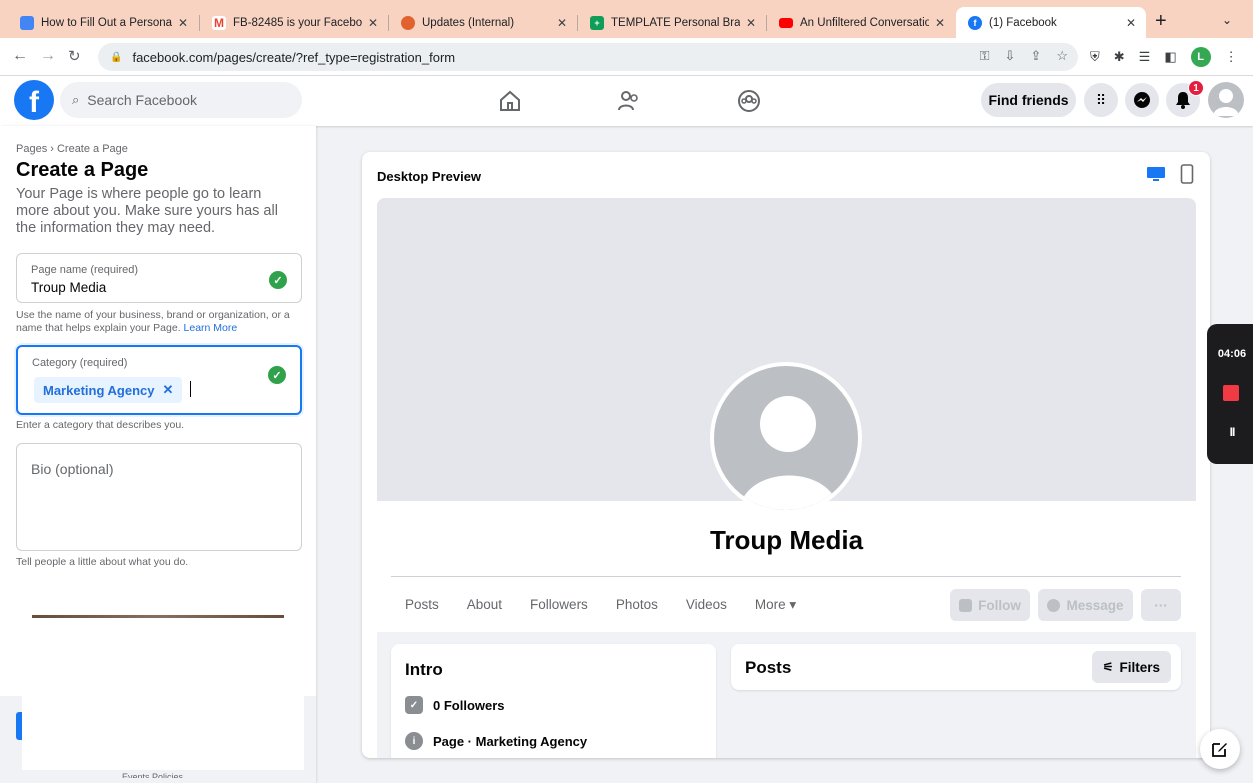 The width and height of the screenshot is (1253, 783). Describe the element at coordinates (1010, 56) in the screenshot. I see `install-icon: ⇩` at that location.